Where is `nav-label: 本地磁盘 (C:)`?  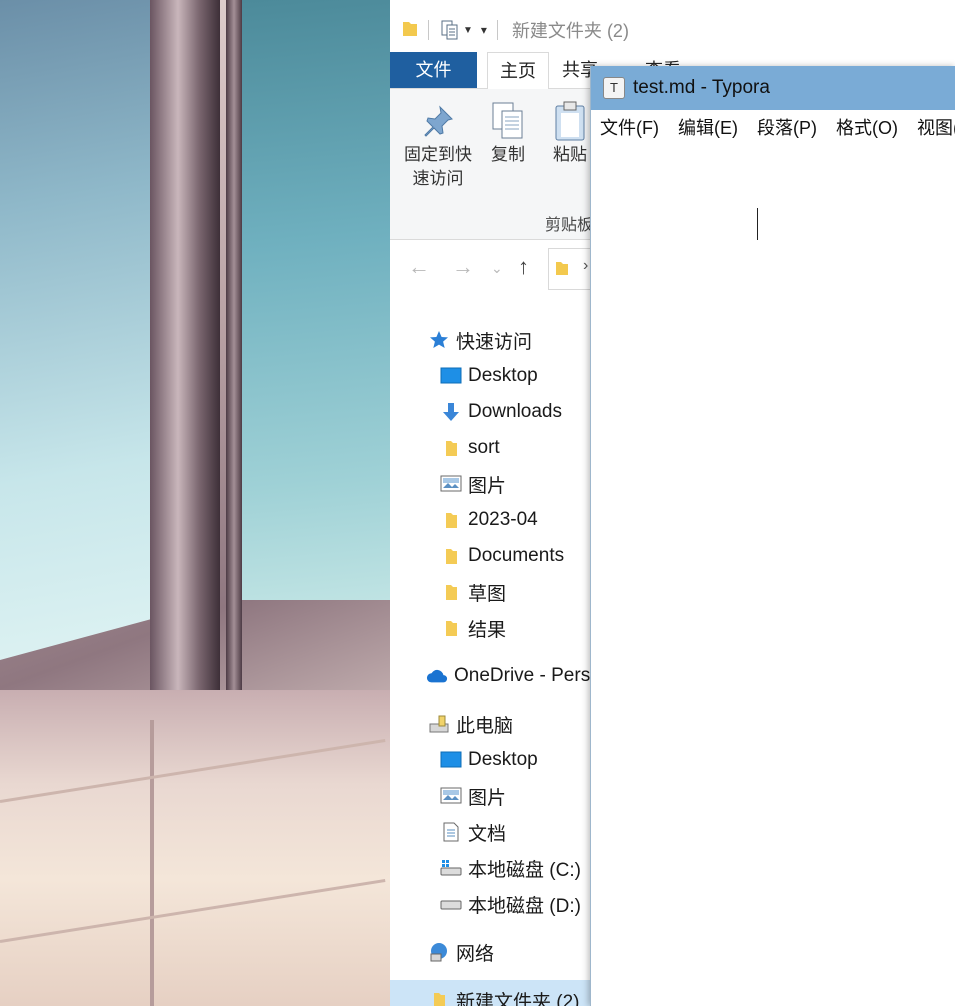 nav-label: 本地磁盘 (C:) is located at coordinates (524, 870).